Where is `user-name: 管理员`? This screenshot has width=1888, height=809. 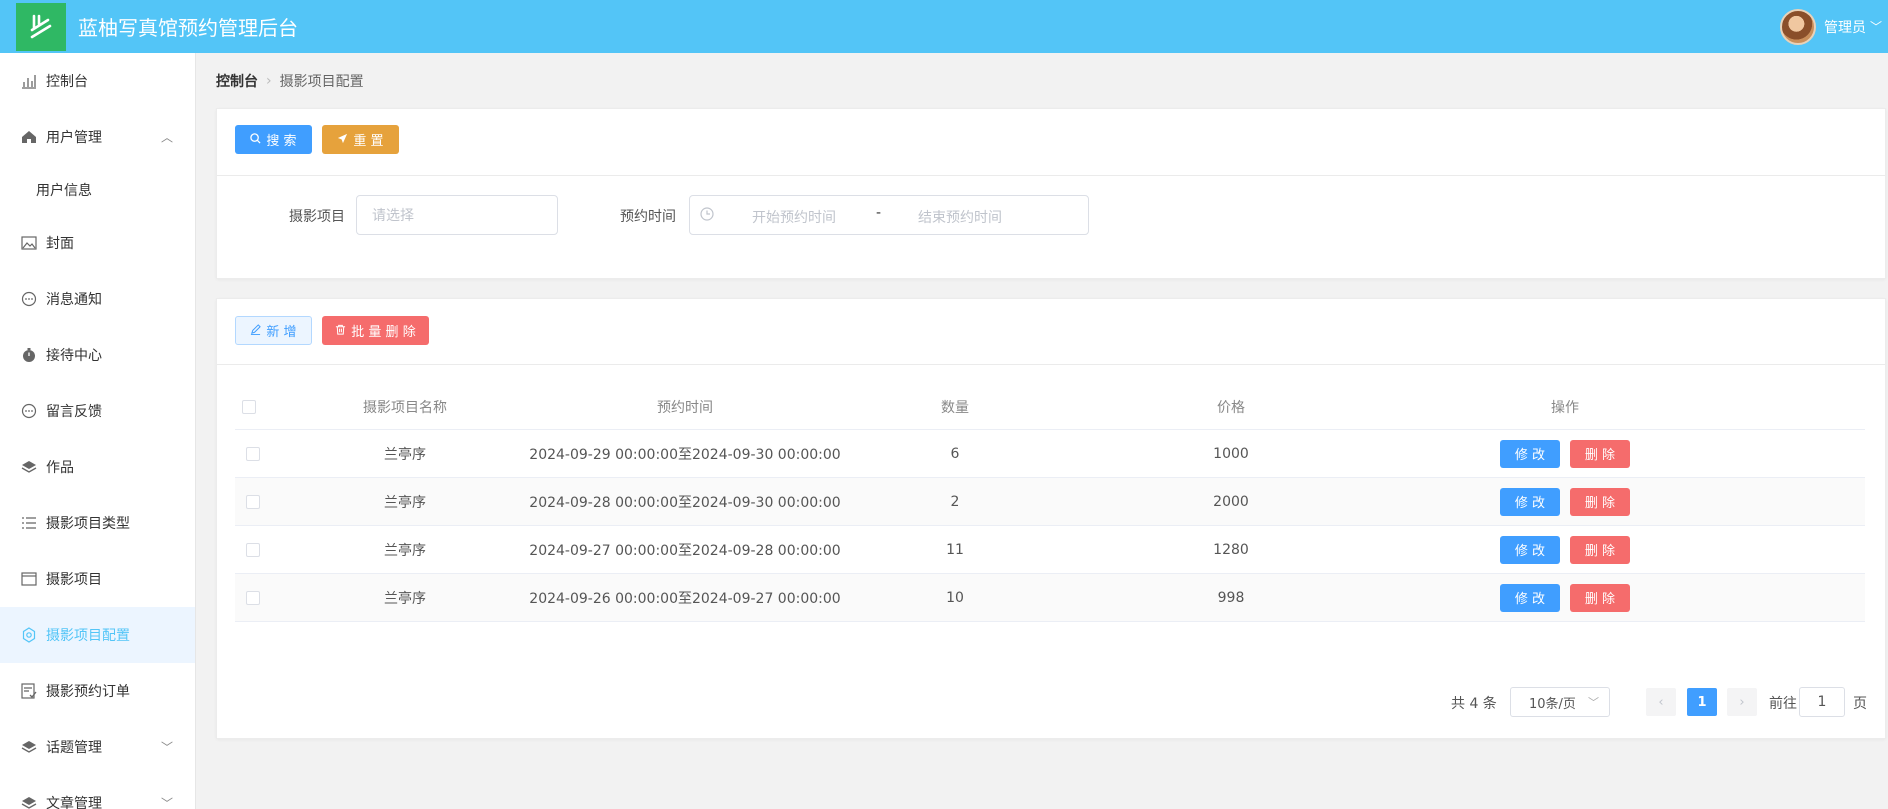 user-name: 管理员 is located at coordinates (1844, 27).